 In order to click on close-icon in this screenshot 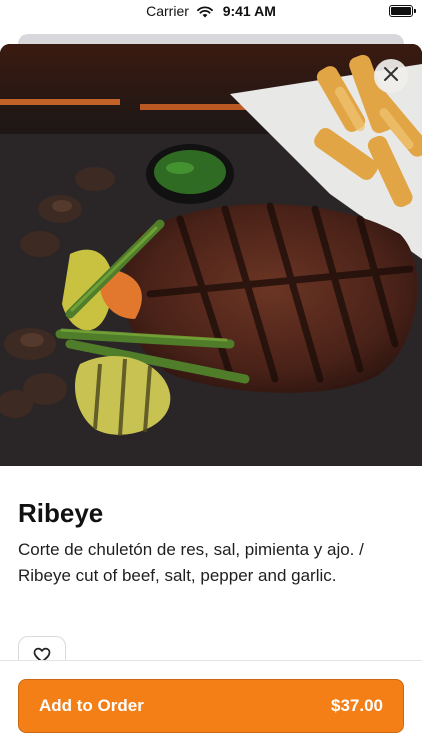, I will do `click(391, 76)`.